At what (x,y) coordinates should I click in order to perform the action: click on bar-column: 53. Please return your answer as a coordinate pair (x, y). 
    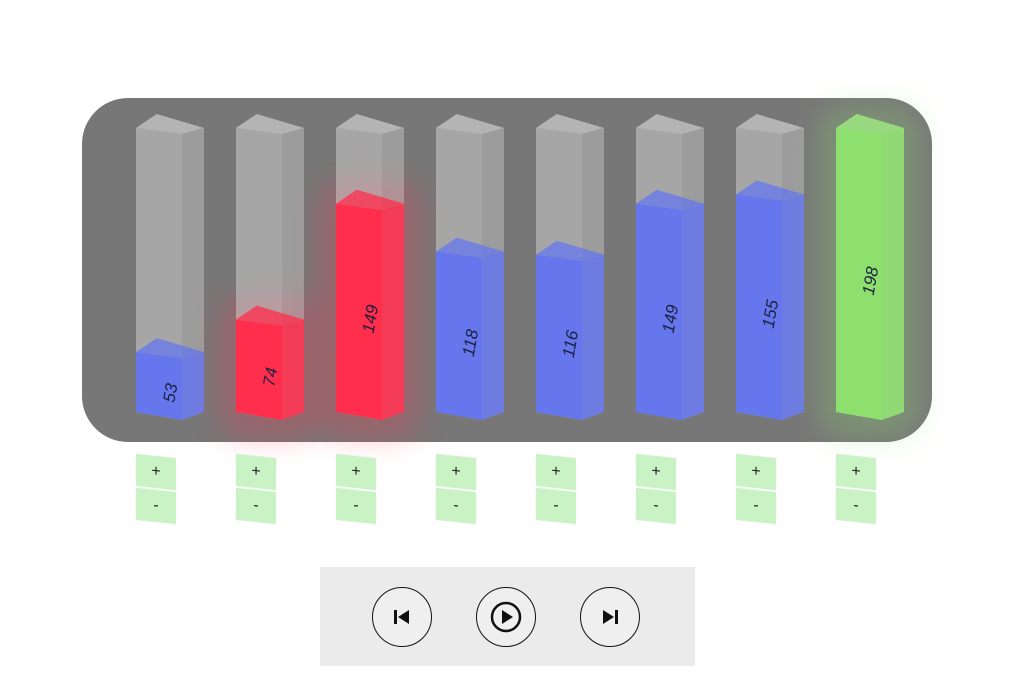
    Looking at the image, I should click on (171, 270).